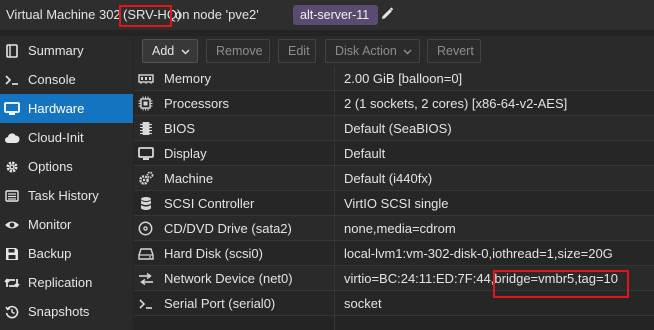  Describe the element at coordinates (12, 311) in the screenshot. I see `history-icon` at that location.